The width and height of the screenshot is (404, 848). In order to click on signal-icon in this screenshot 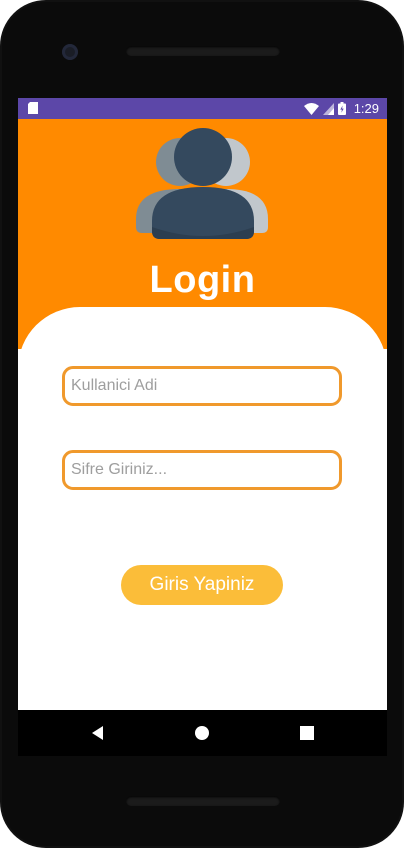, I will do `click(328, 108)`.